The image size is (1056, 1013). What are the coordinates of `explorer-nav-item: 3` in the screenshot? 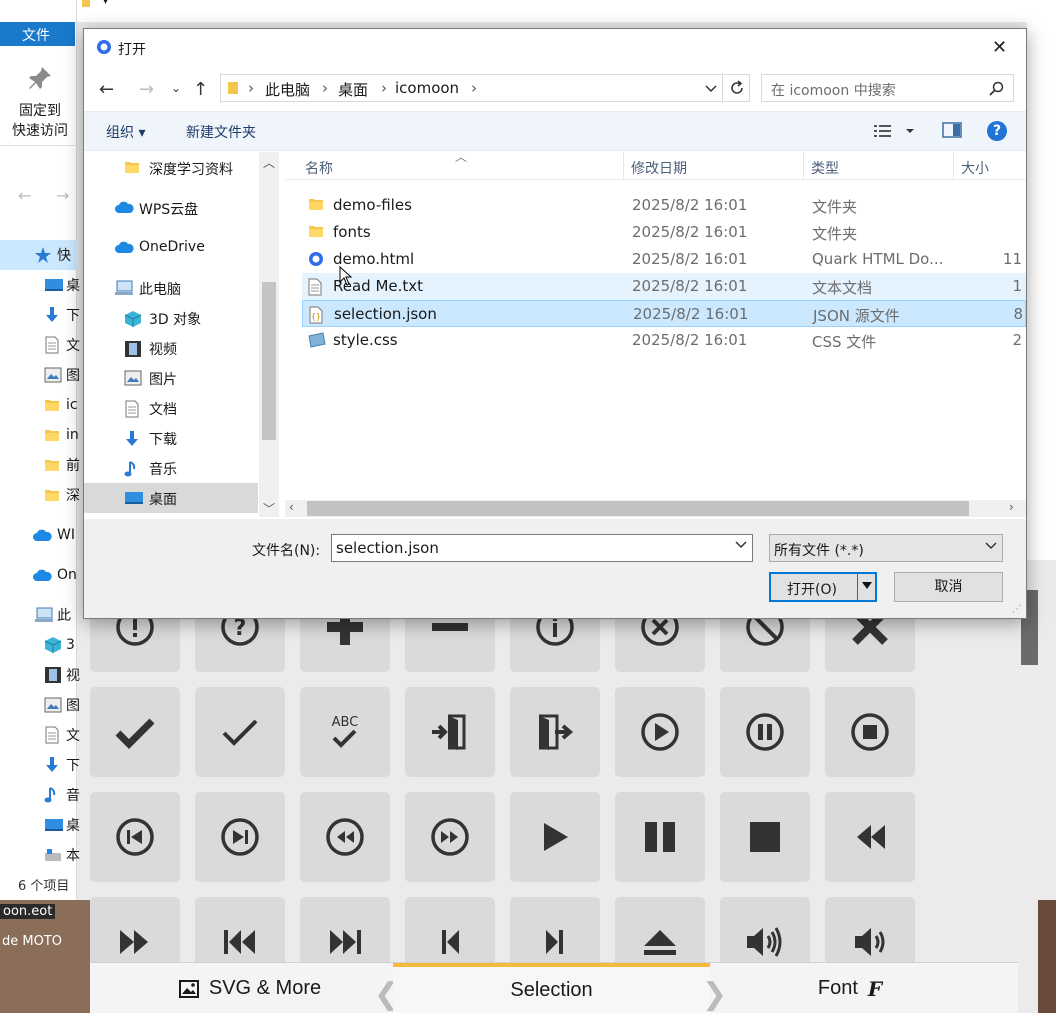 It's located at (38, 645).